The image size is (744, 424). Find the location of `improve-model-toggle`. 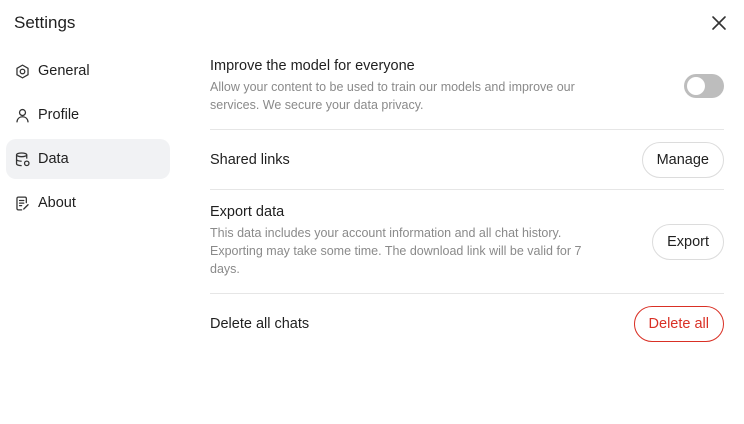

improve-model-toggle is located at coordinates (704, 86).